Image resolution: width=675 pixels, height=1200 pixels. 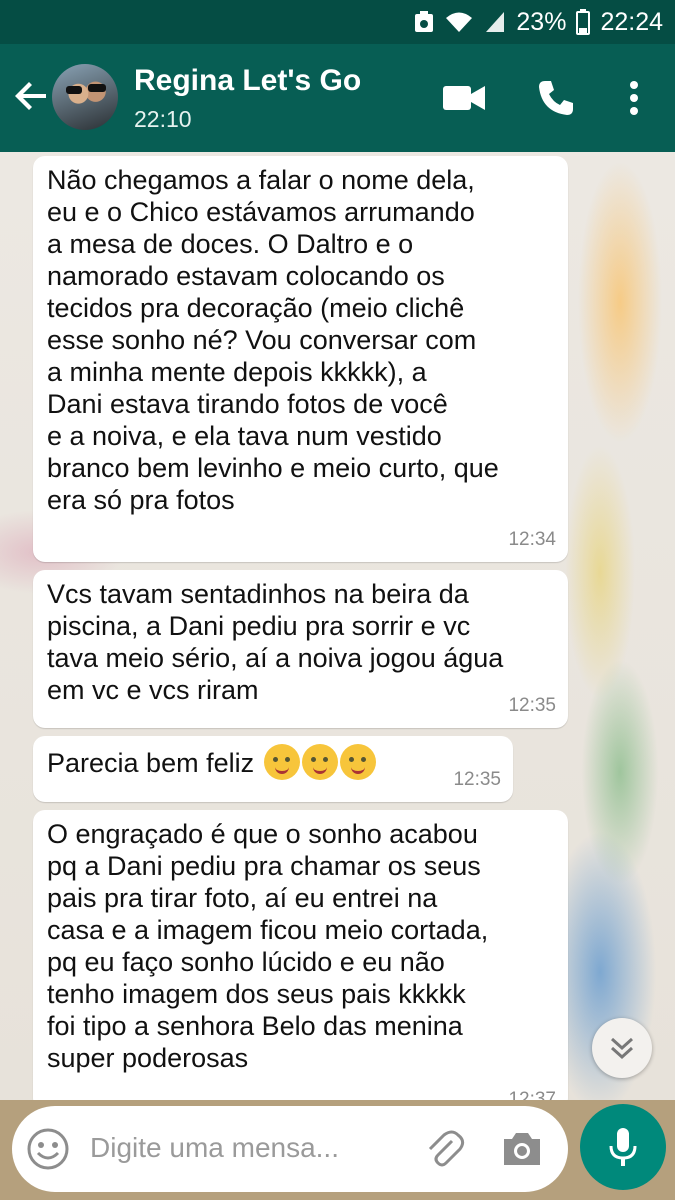 I want to click on video-call-icon, so click(x=464, y=98).